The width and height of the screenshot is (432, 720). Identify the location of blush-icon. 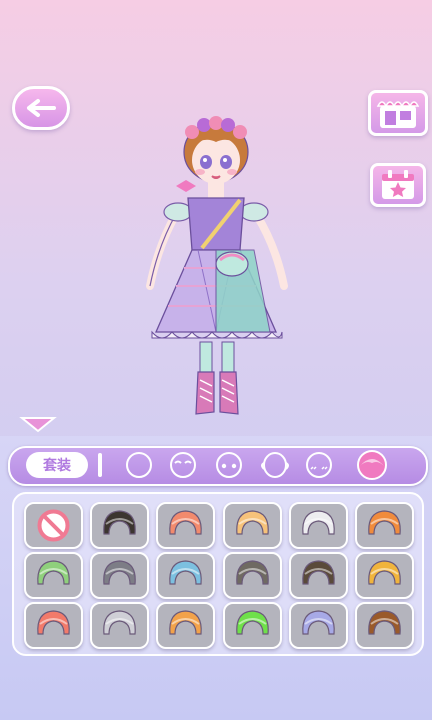
(319, 465).